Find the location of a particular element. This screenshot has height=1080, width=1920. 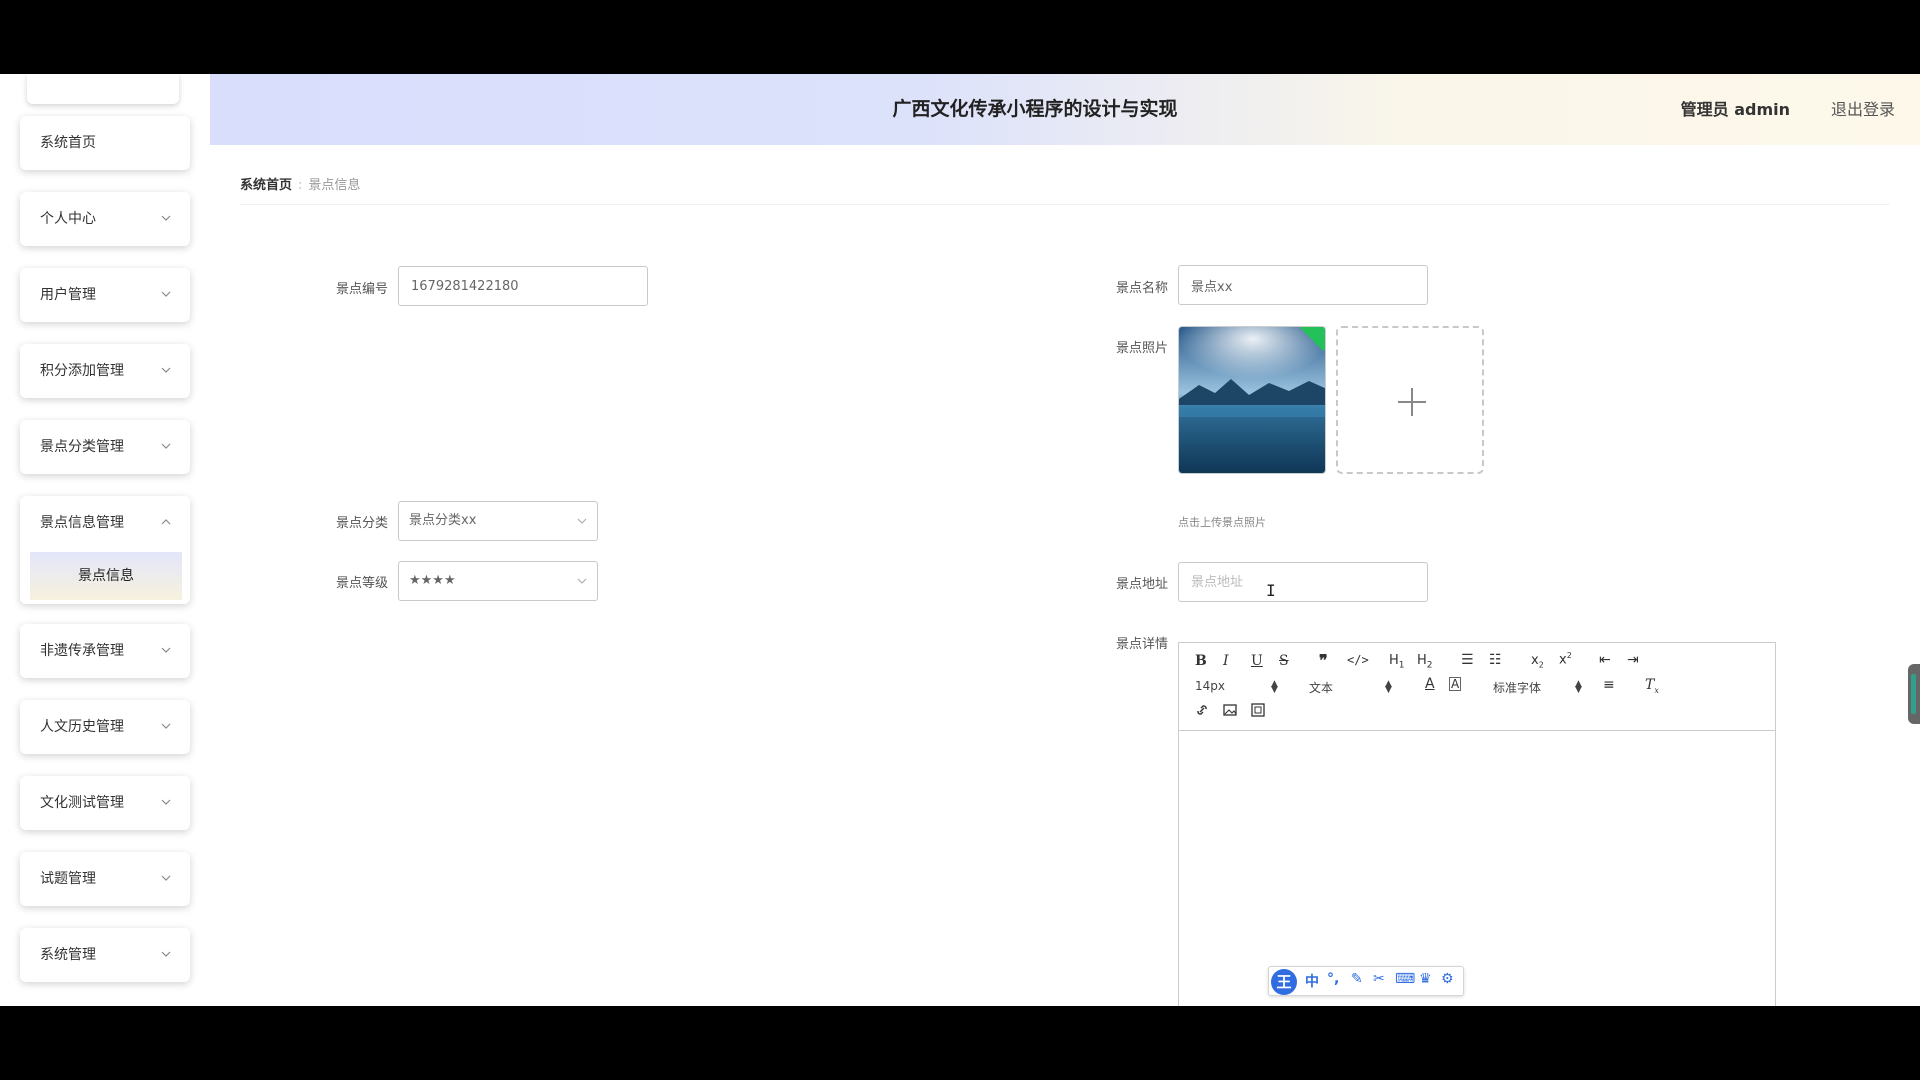

sidebar-item-home: 系统首页 is located at coordinates (105, 143).